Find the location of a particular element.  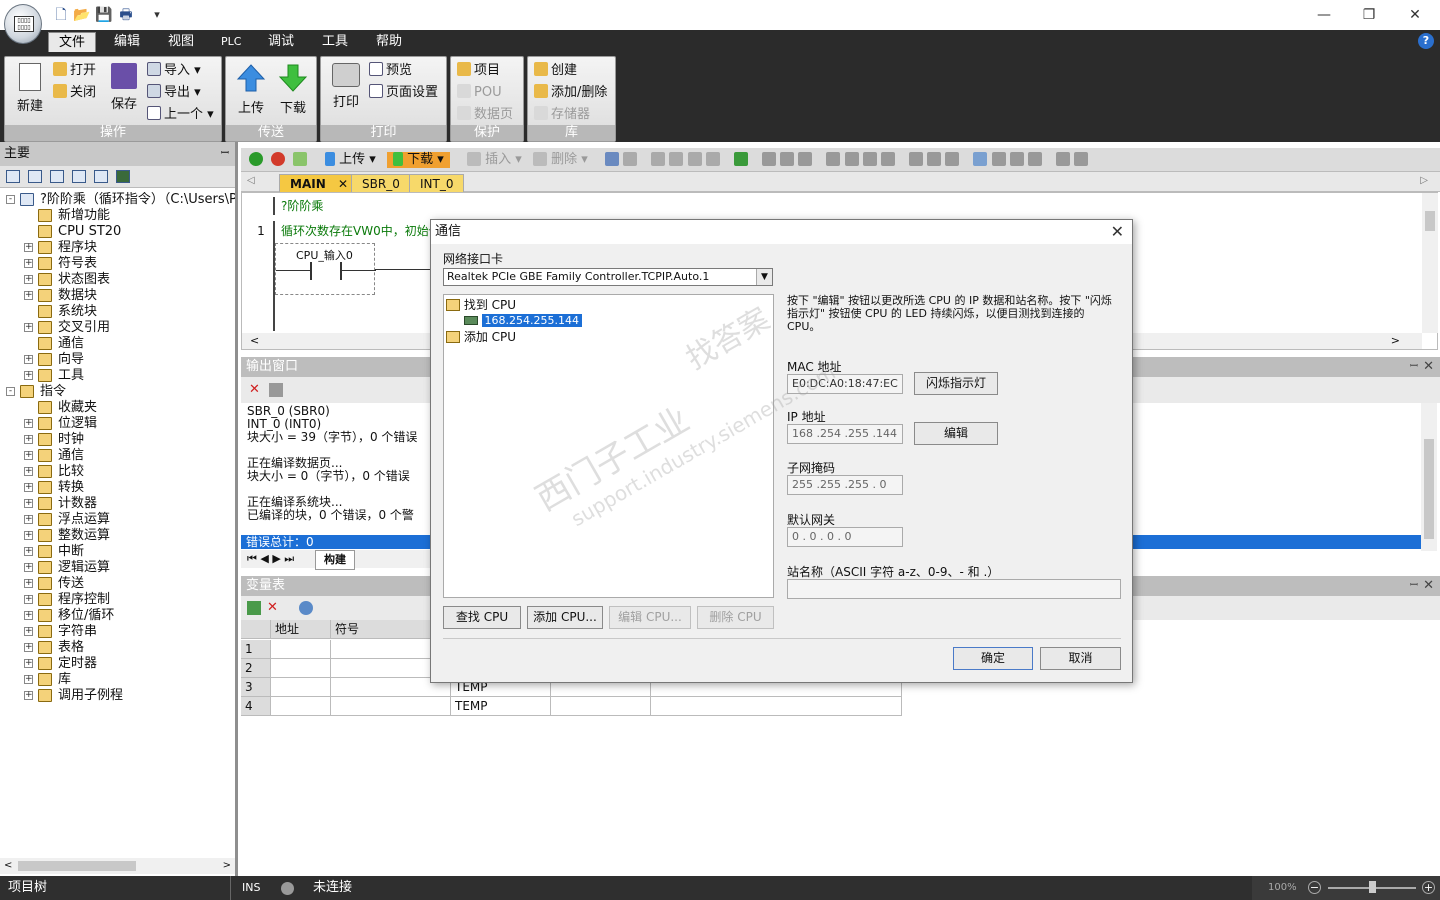

tree-node: 新增功能 is located at coordinates (117, 216).